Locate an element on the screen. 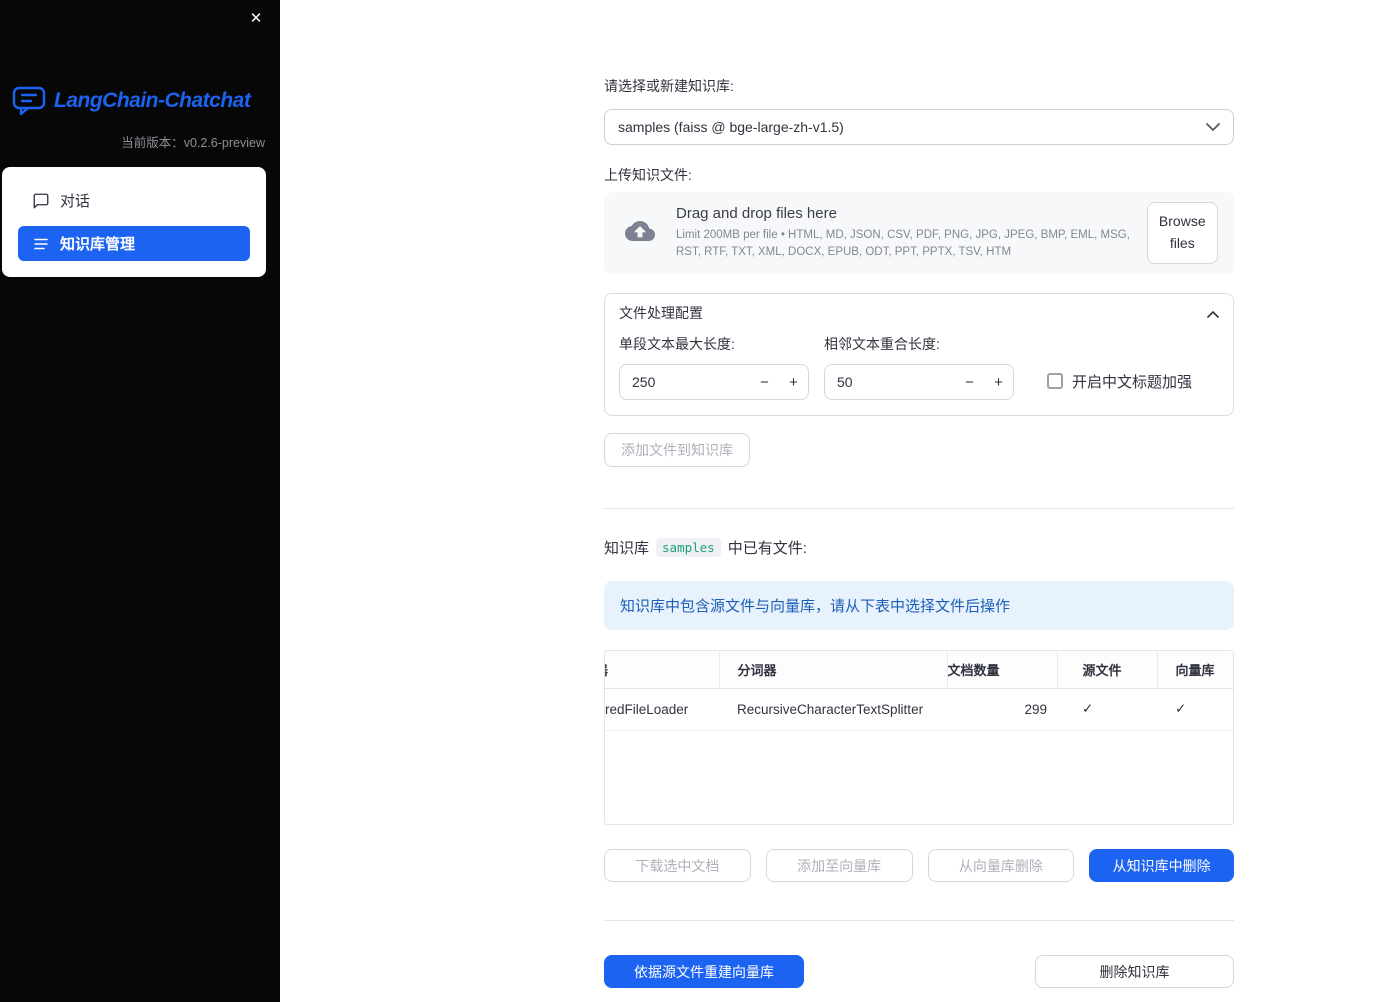  kb-select-label: 请选择或新建知识库: is located at coordinates (669, 86).